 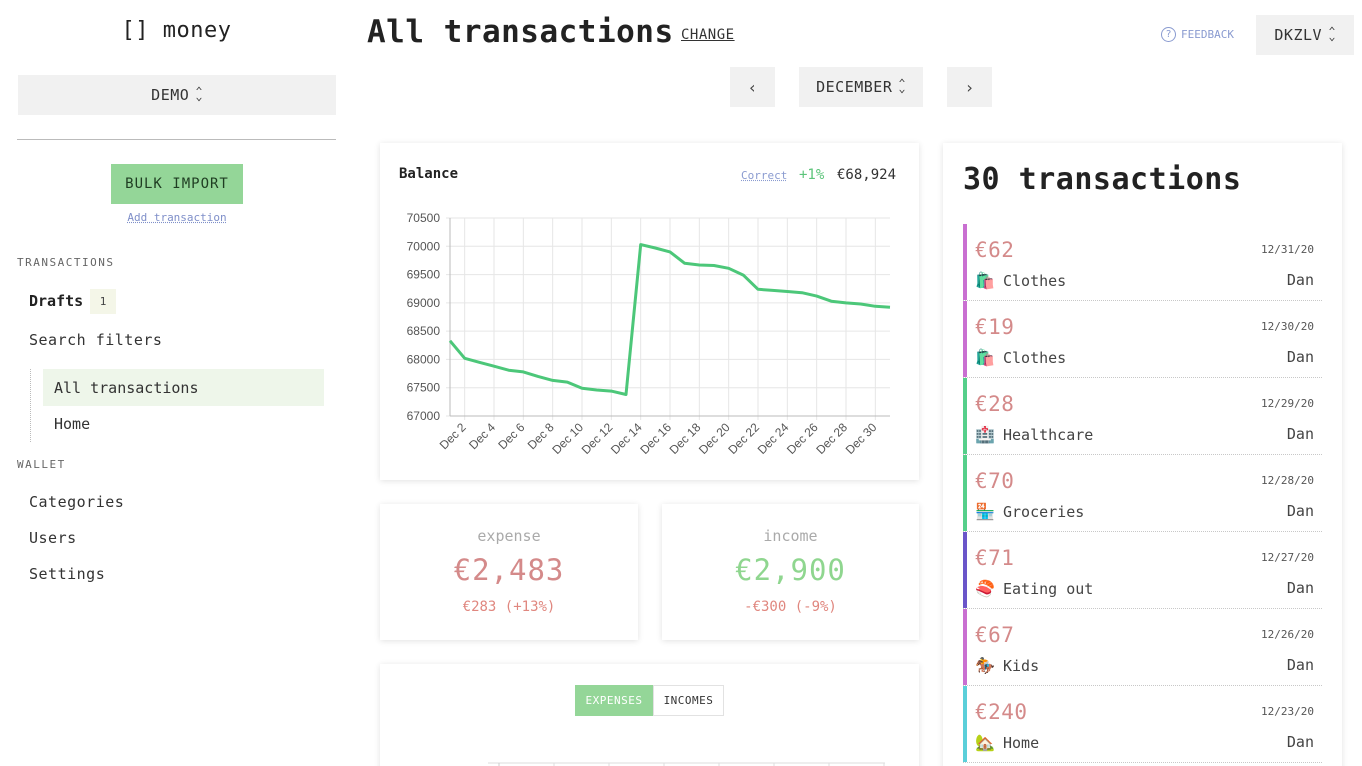 I want to click on x-tick-label: Dec 12, so click(x=597, y=438).